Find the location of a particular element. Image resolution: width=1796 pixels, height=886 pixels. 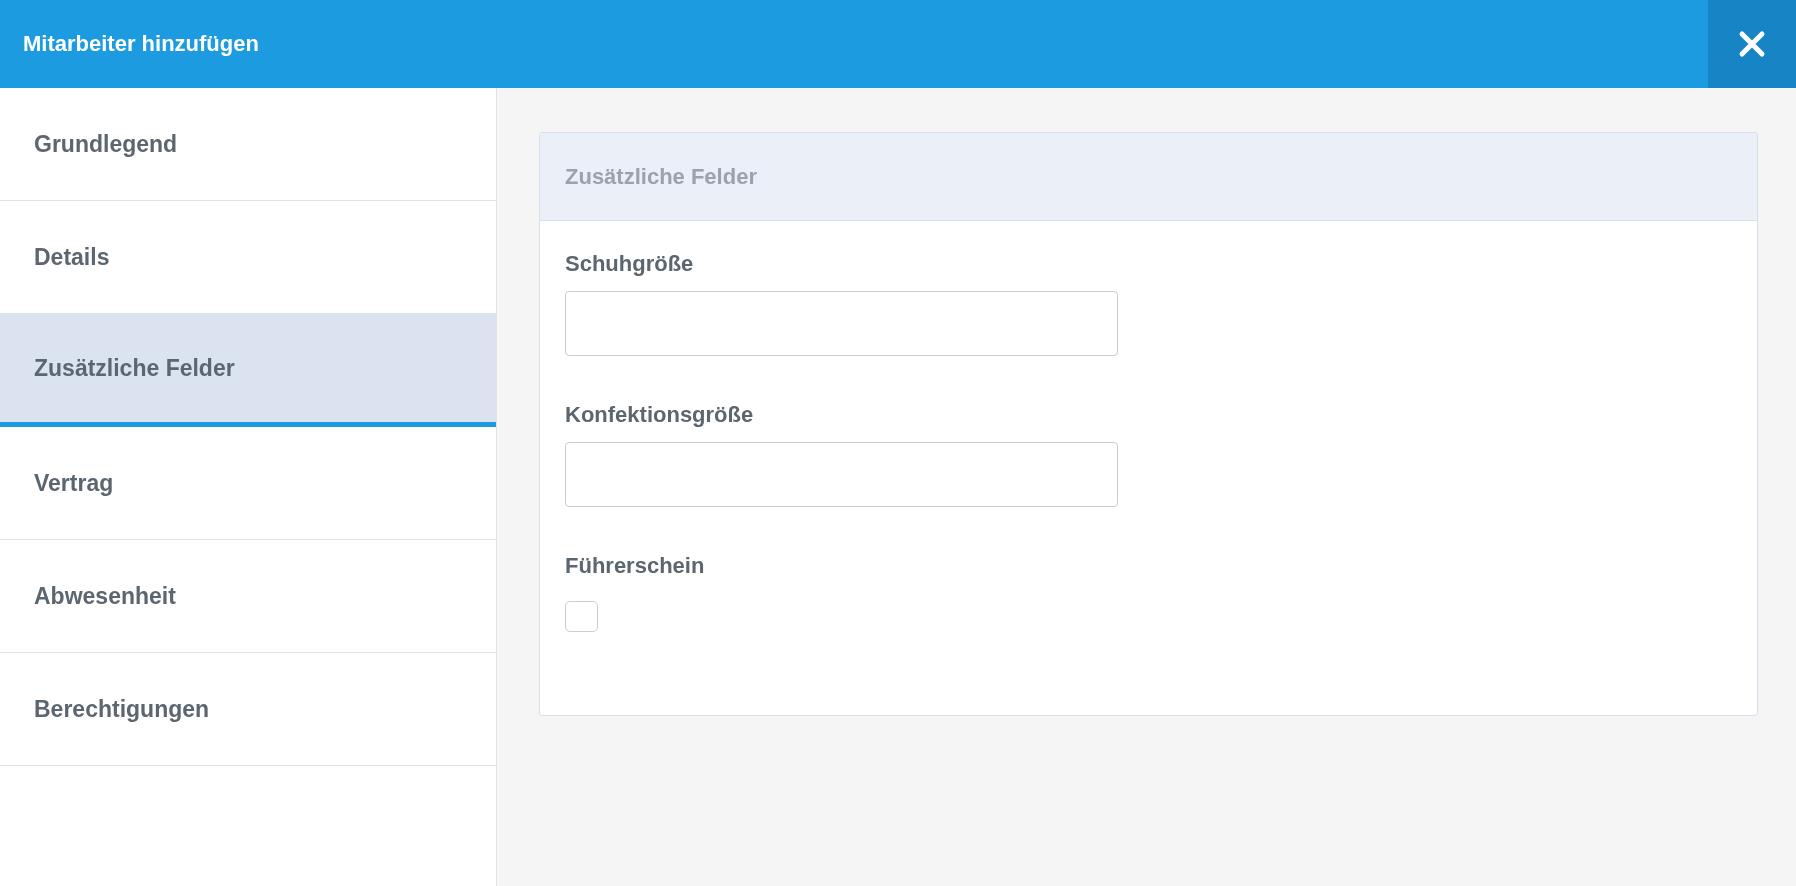

sidebar-item: Abwesenheit is located at coordinates (248, 596).